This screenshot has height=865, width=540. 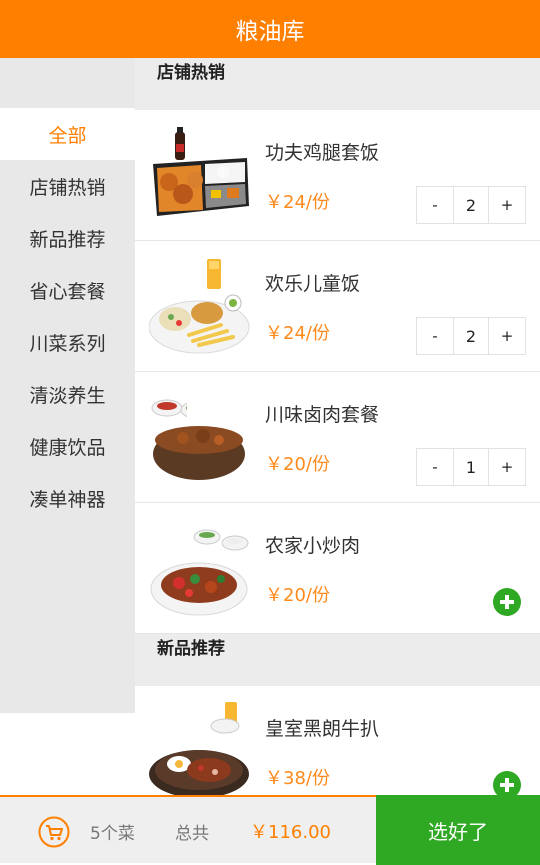 I want to click on total-label: 总共, so click(x=192, y=834).